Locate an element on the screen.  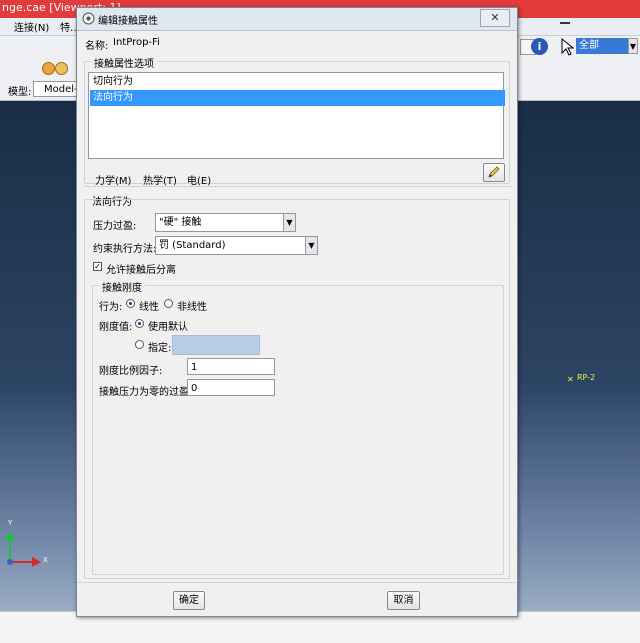
constraint-method-label: 约束执行方法: is located at coordinates (125, 249).